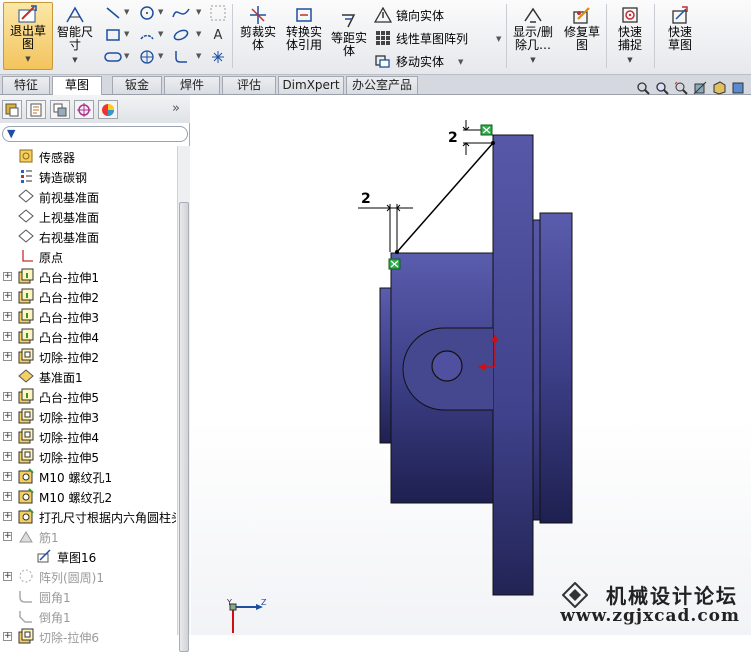  Describe the element at coordinates (453, 138) in the screenshot. I see `dimension-value-vertical: 2` at that location.